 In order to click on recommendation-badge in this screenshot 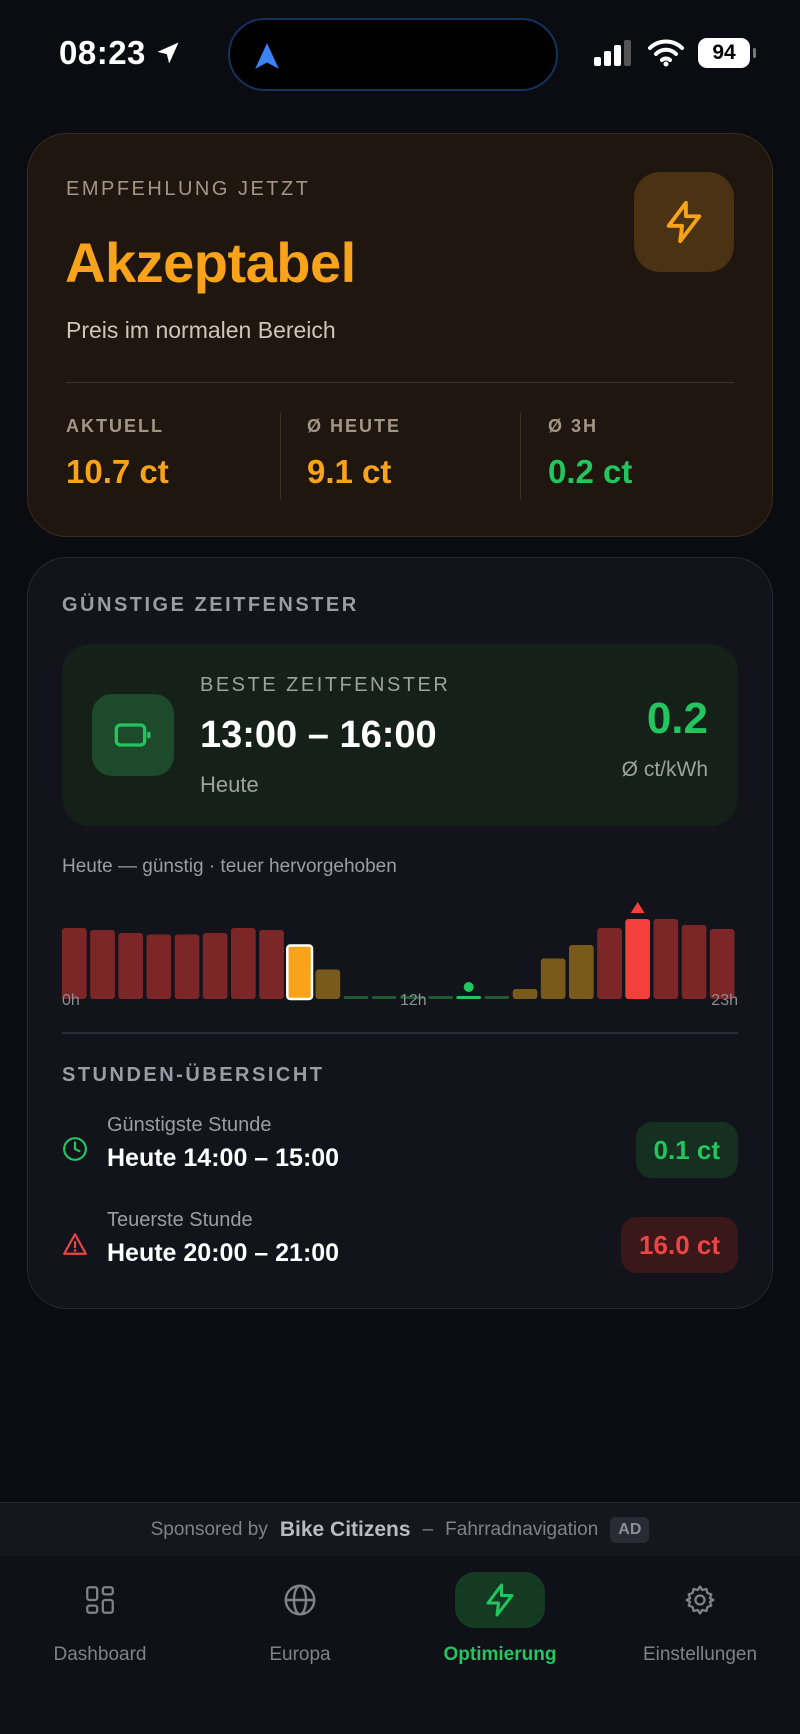, I will do `click(684, 222)`.